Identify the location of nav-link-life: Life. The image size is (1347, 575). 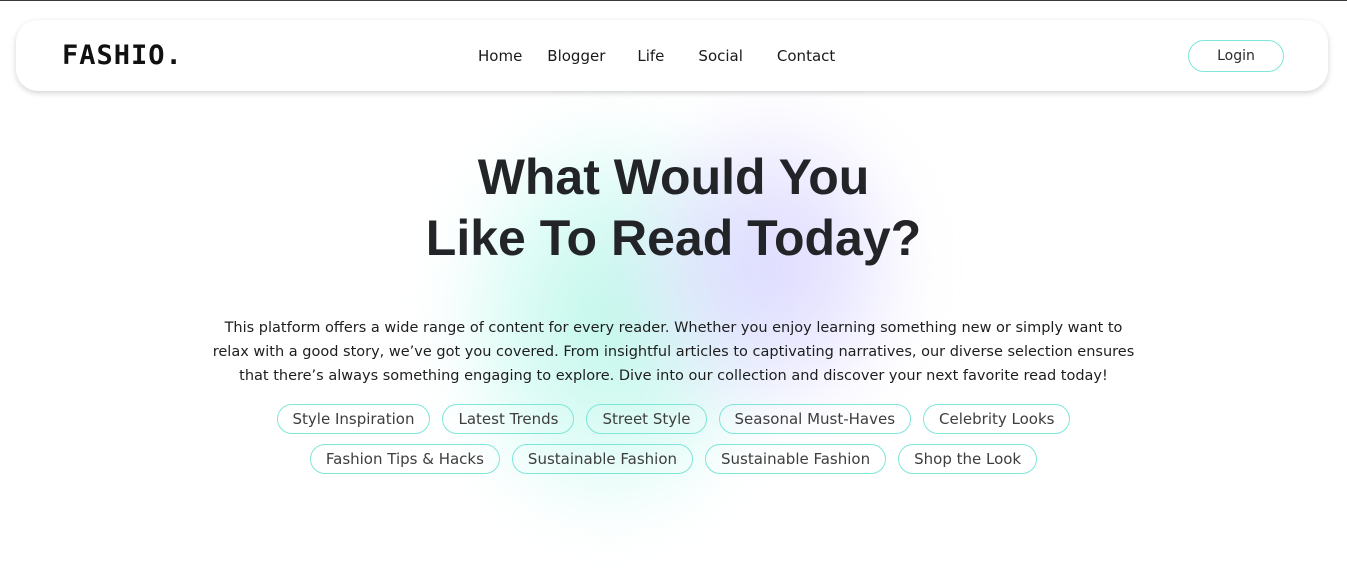
(650, 56).